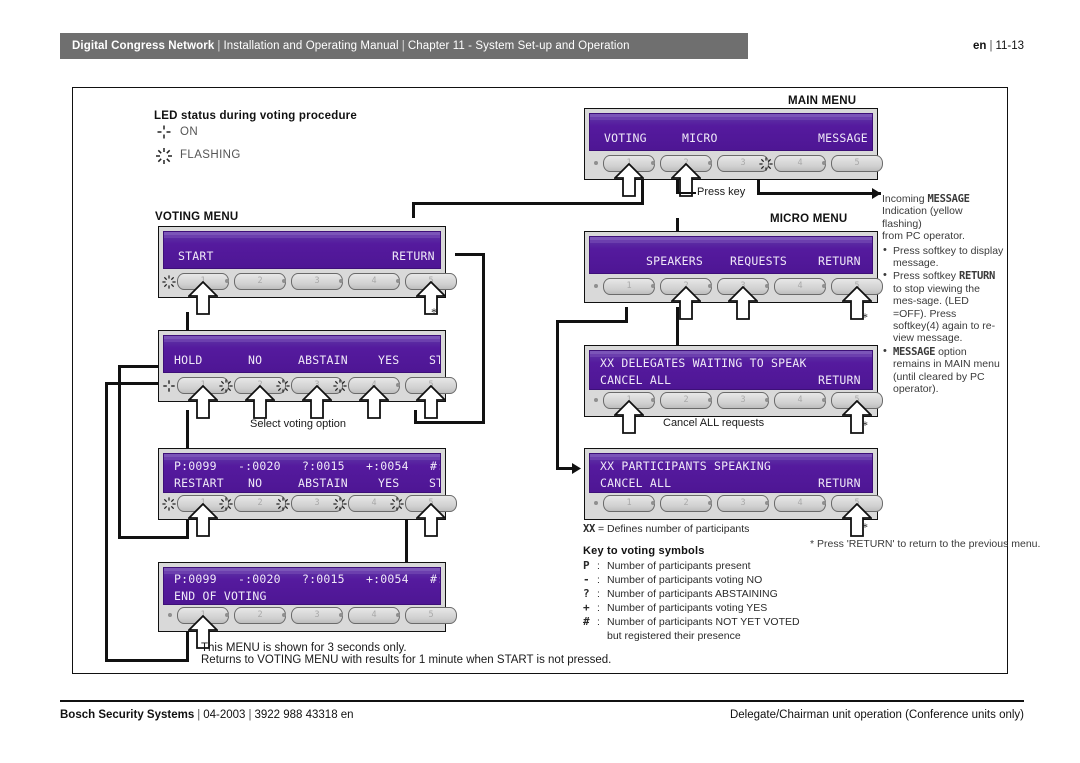  Describe the element at coordinates (302, 250) in the screenshot. I see `screen-voting-start: START RETURN` at that location.